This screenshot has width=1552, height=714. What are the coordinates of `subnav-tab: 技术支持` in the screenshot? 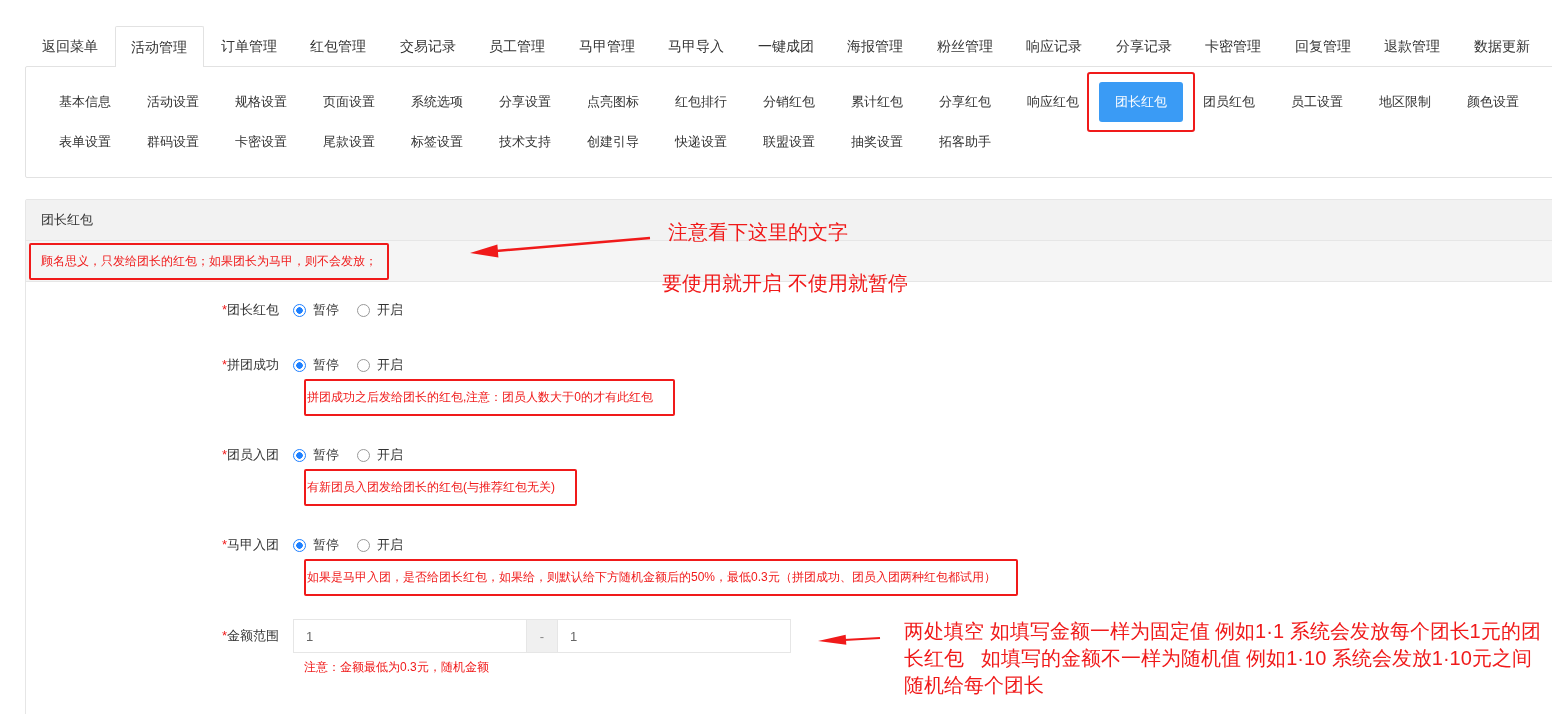 It's located at (525, 142).